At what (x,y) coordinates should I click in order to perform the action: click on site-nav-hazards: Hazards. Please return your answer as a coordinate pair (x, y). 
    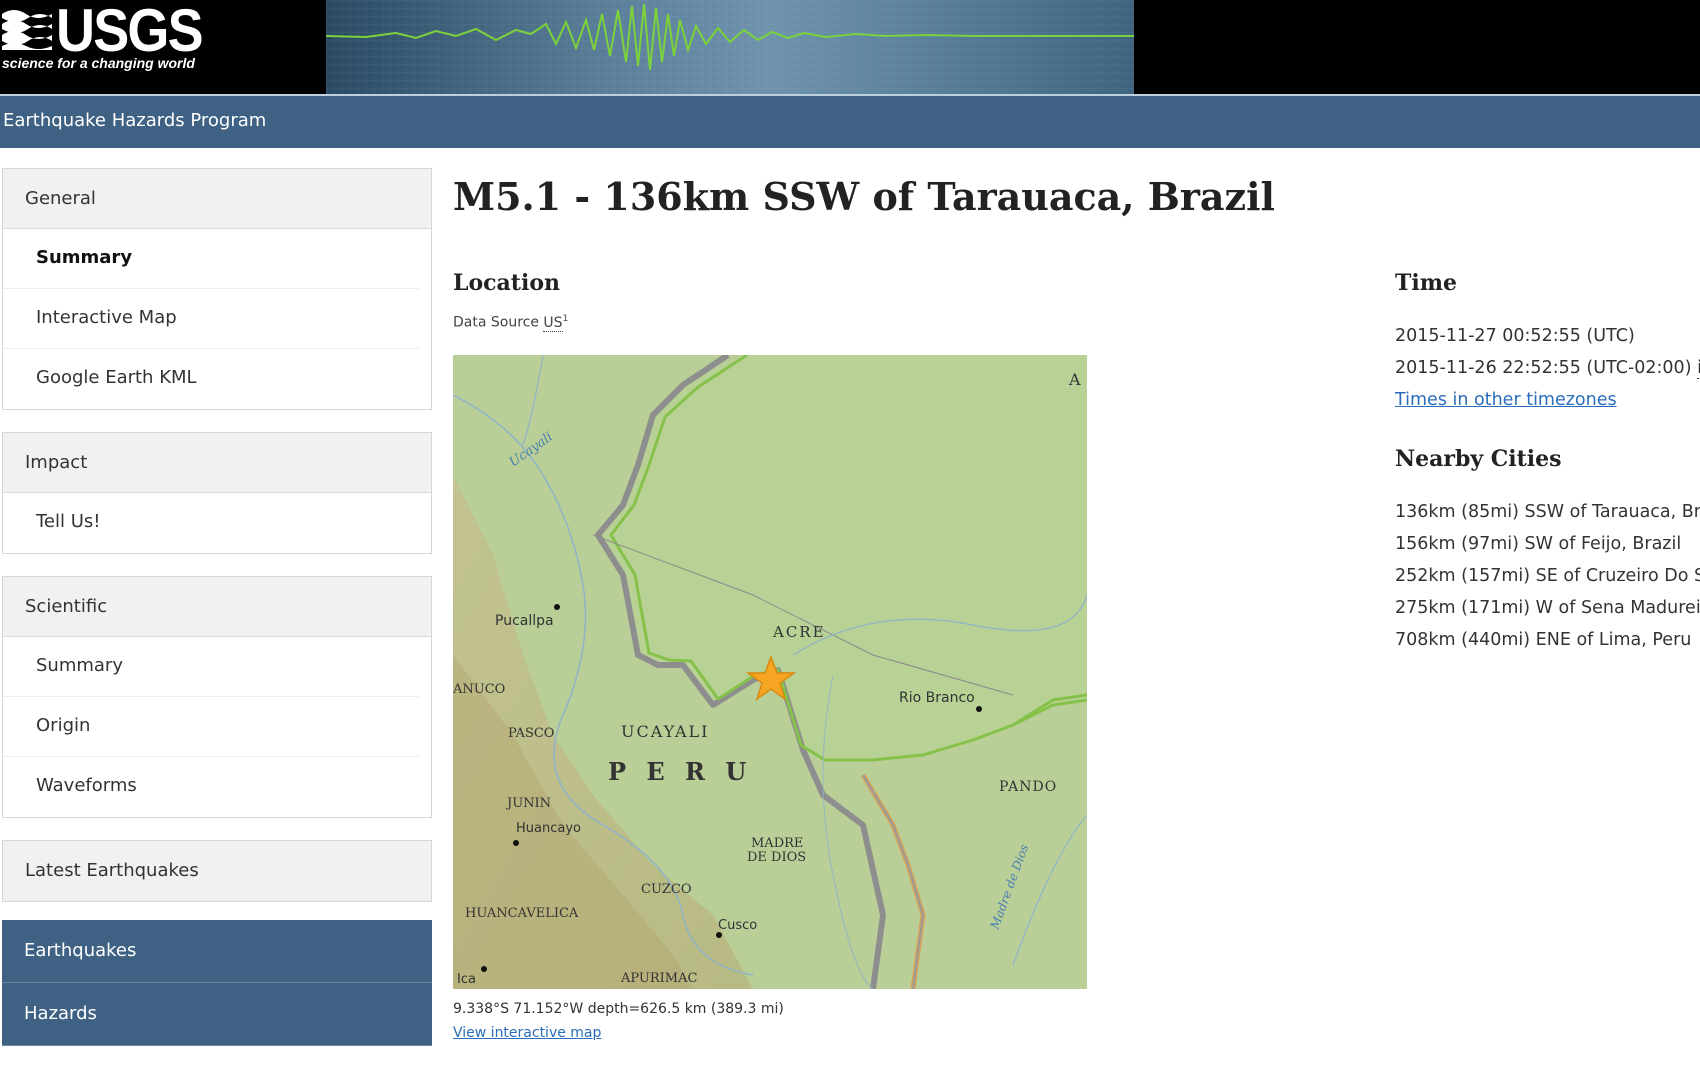
    Looking at the image, I should click on (217, 1014).